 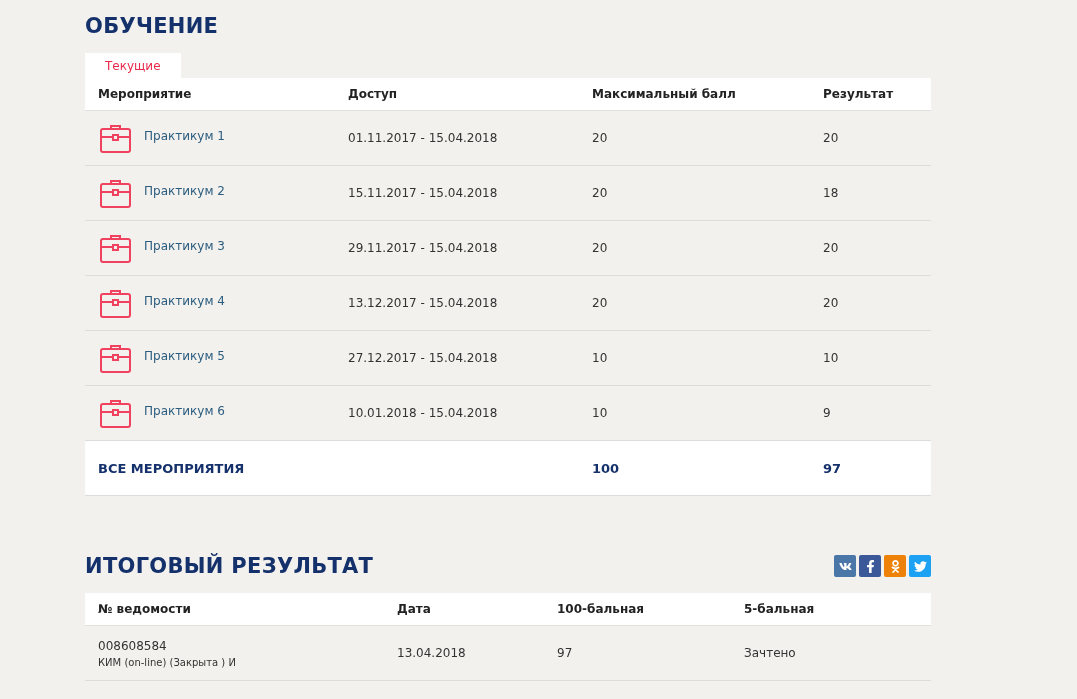 I want to click on table-cell-text: 10.01.2018 - 15.04.2018, so click(x=423, y=413).